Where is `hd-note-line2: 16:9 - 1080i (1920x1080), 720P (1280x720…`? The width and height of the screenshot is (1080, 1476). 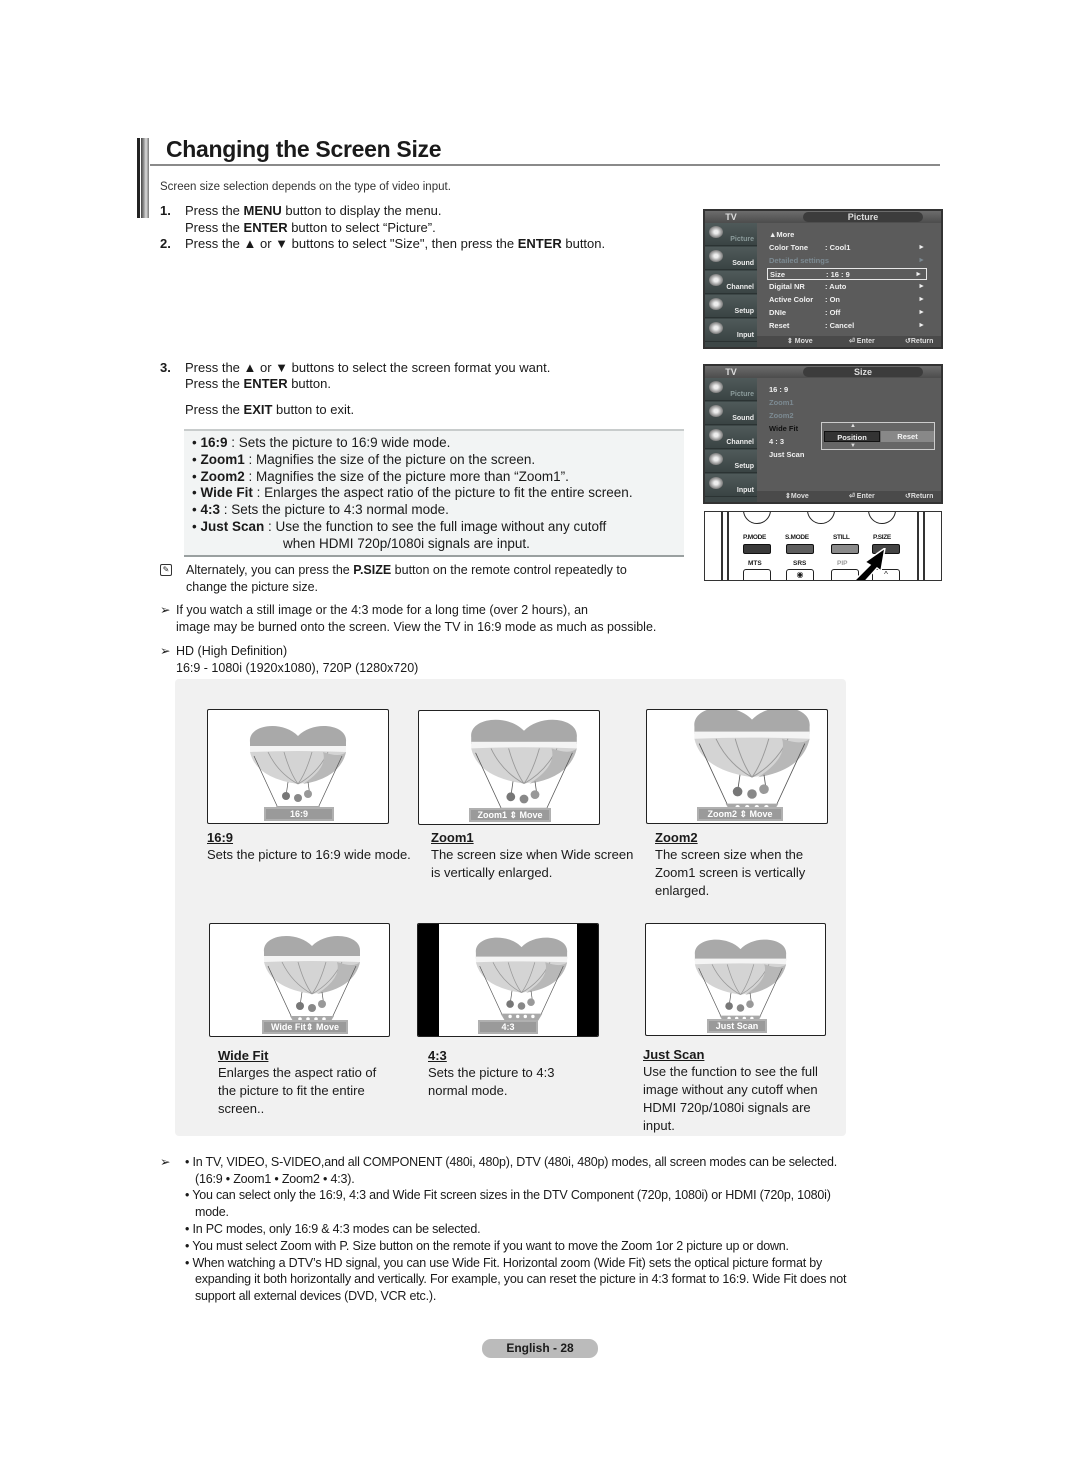 hd-note-line2: 16:9 - 1080i (1920x1080), 720P (1280x720… is located at coordinates (297, 668).